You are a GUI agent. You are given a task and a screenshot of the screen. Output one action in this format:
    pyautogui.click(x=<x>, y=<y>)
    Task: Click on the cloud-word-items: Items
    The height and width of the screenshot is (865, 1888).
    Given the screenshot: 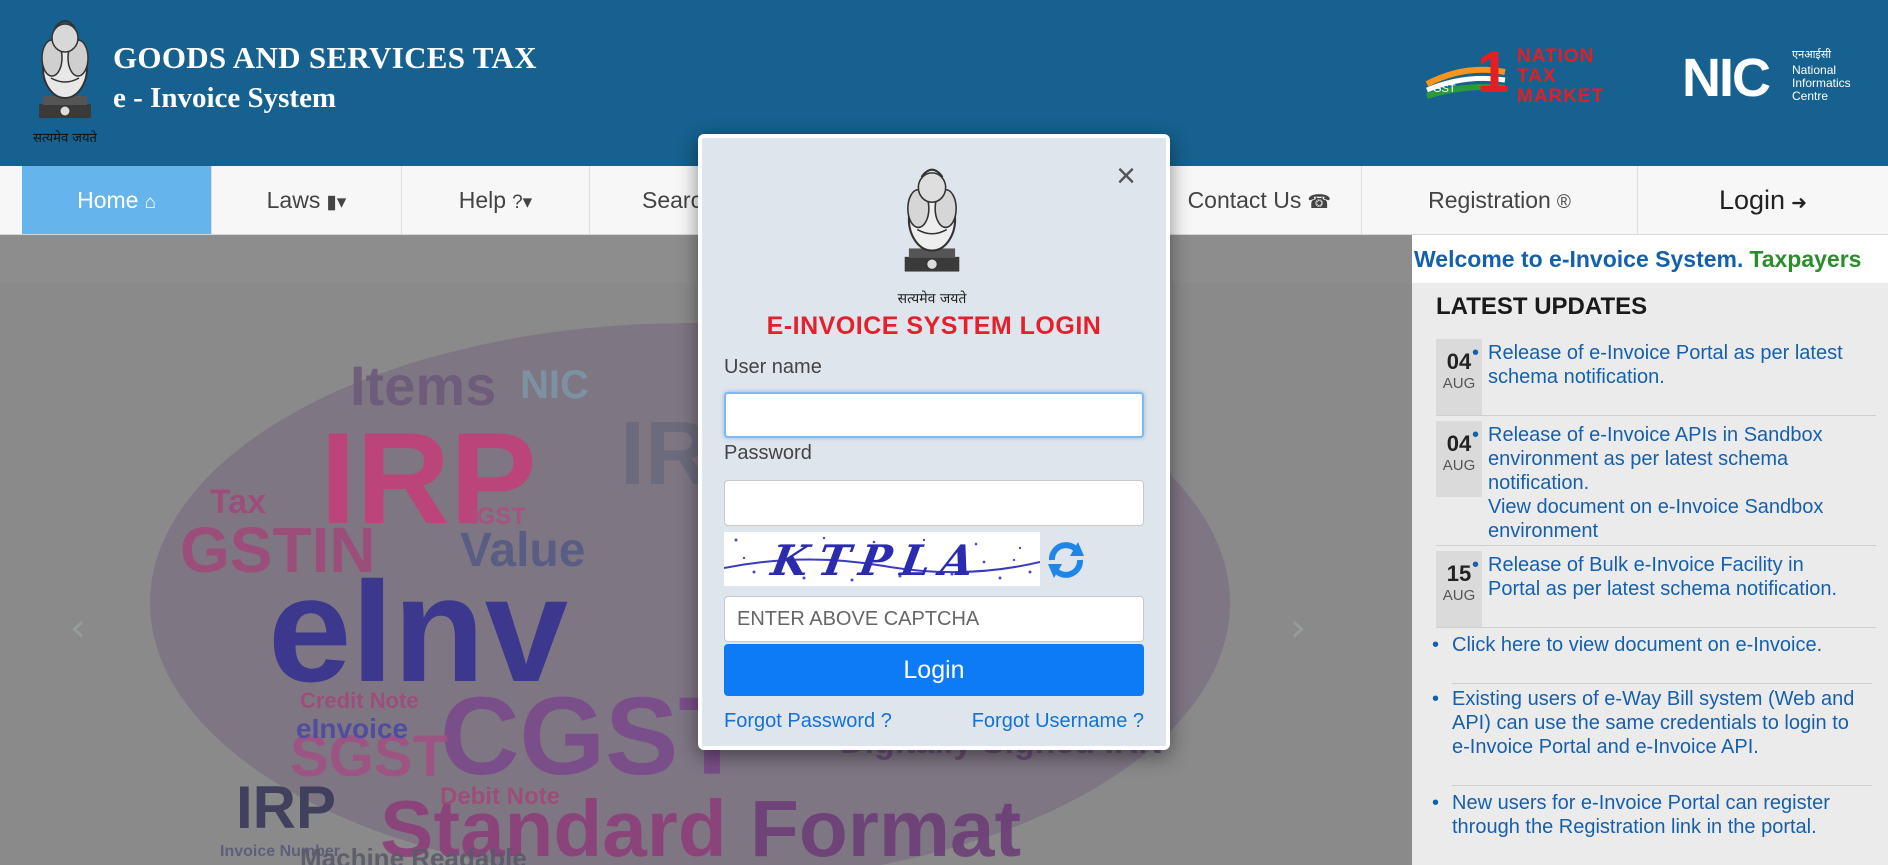 What is the action you would take?
    pyautogui.click(x=423, y=385)
    